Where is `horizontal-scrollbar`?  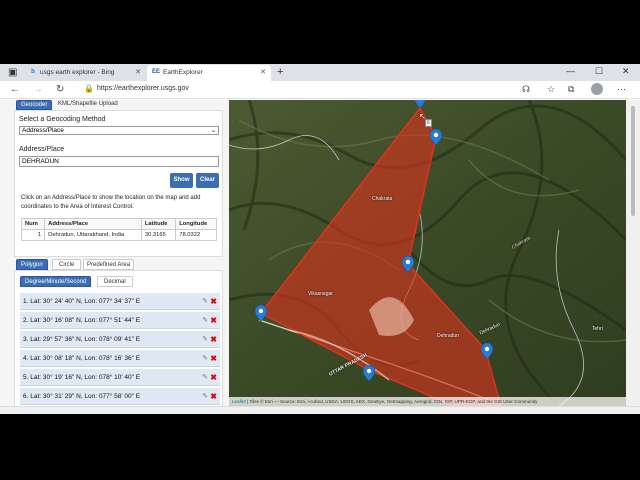 horizontal-scrollbar is located at coordinates (320, 410).